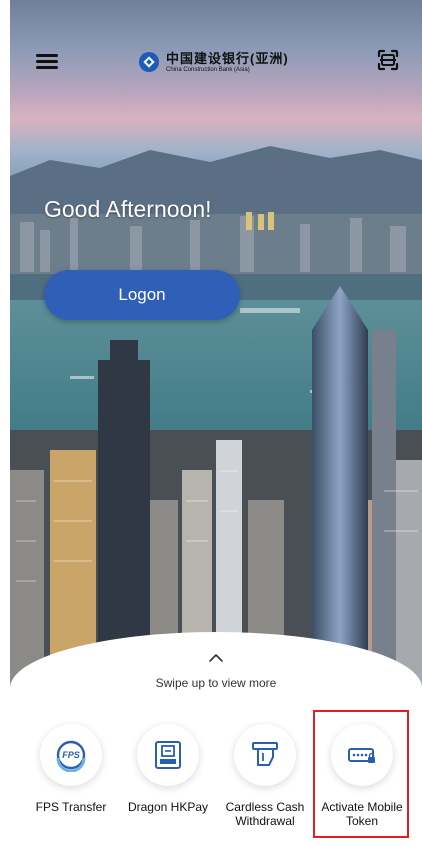 The width and height of the screenshot is (422, 846). What do you see at coordinates (265, 814) in the screenshot?
I see `shortcut-label: Cardless Cash Withdrawal` at bounding box center [265, 814].